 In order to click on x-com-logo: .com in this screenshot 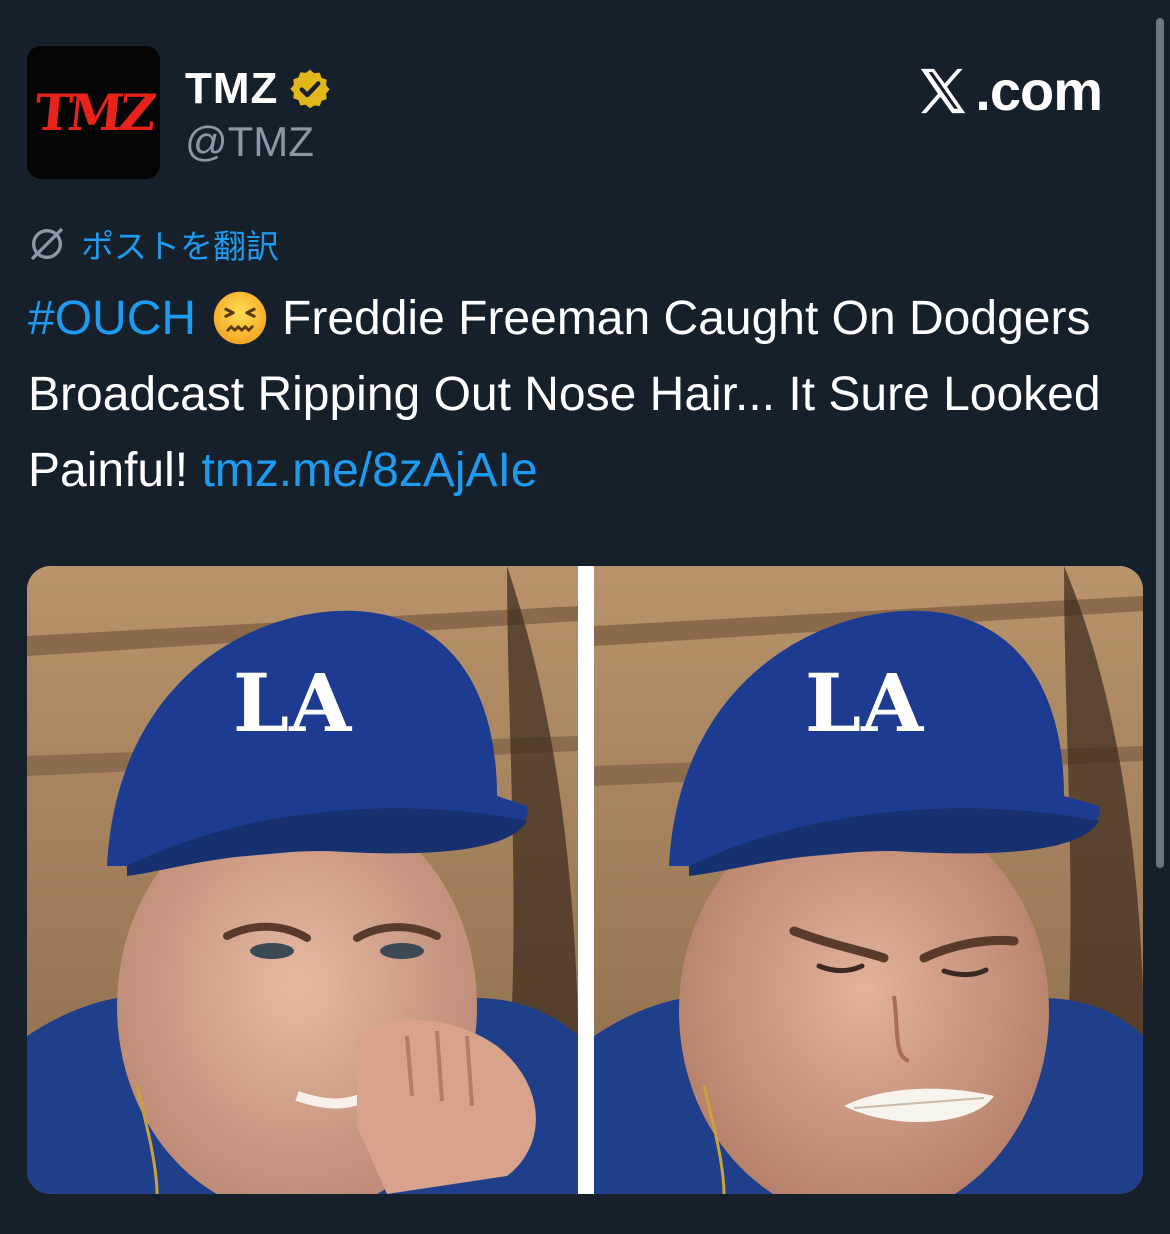, I will do `click(1009, 90)`.